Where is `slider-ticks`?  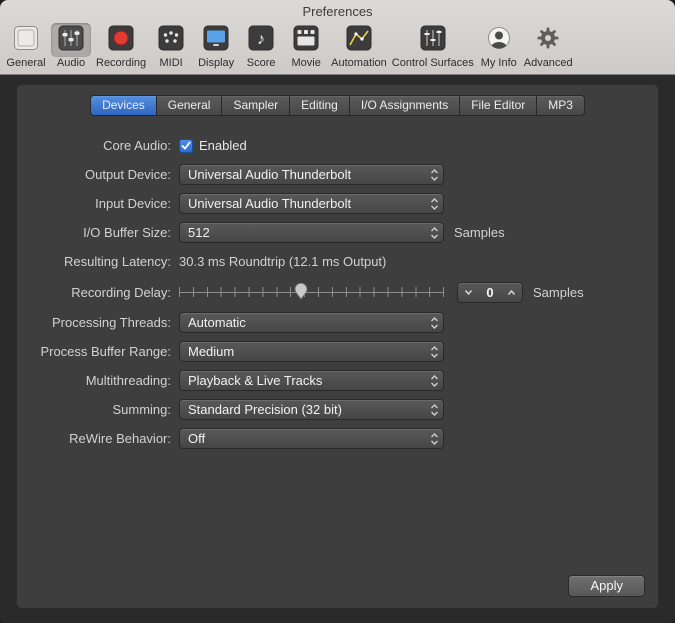
slider-ticks is located at coordinates (311, 292).